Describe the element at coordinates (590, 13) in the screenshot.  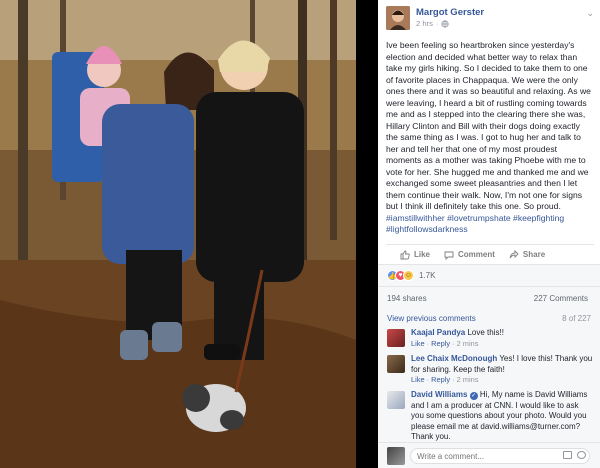
I see `post-options-chevron-icon: ⌄` at that location.